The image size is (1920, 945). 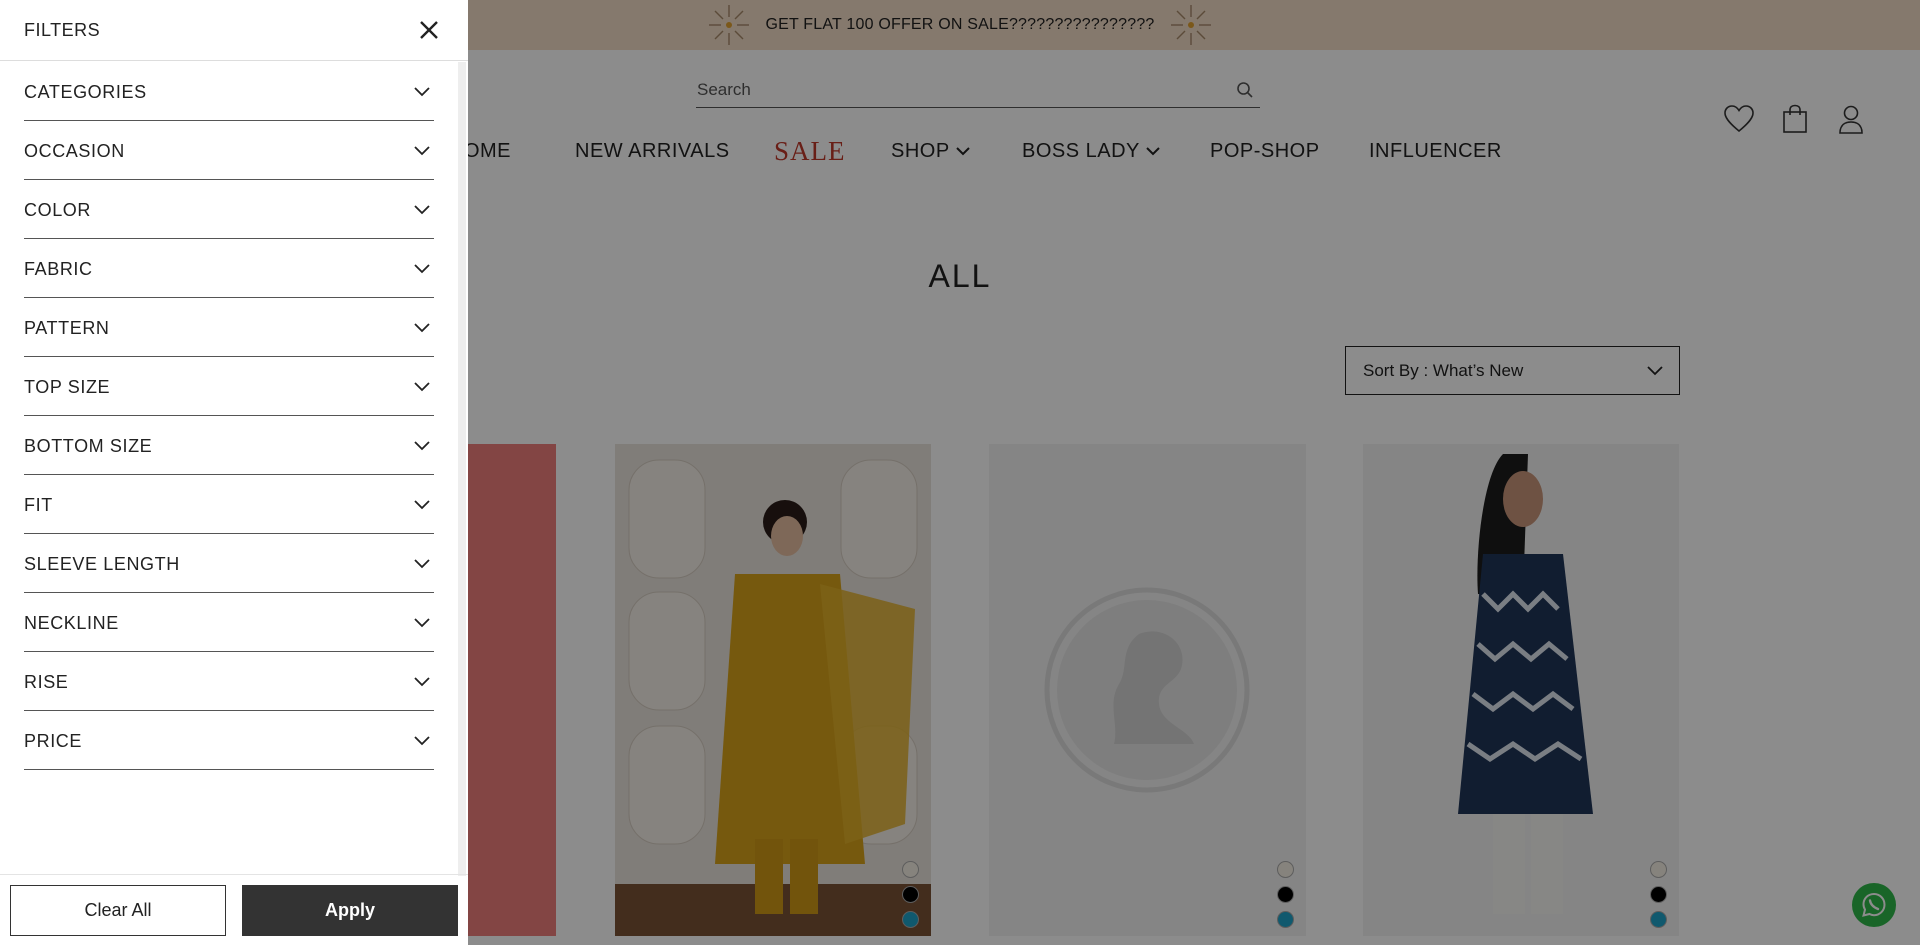 I want to click on filter-label: FABRIC, so click(x=58, y=268).